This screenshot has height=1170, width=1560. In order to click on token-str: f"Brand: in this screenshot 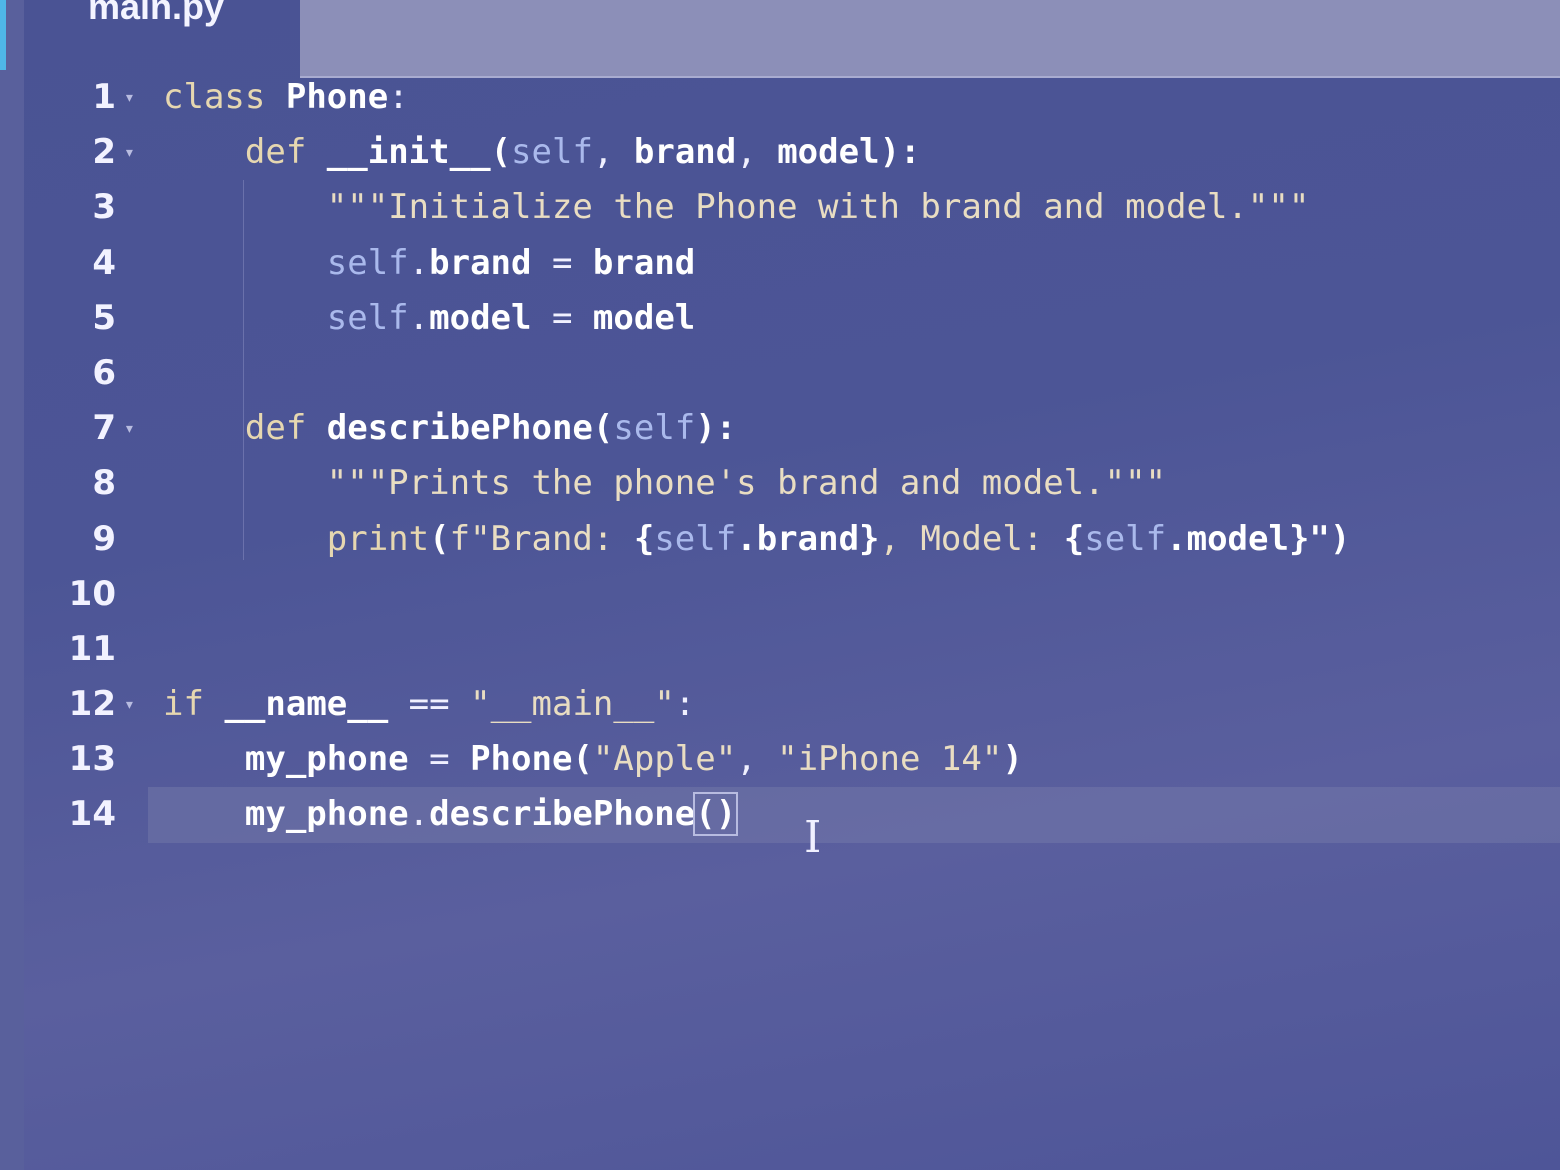, I will do `click(541, 538)`.